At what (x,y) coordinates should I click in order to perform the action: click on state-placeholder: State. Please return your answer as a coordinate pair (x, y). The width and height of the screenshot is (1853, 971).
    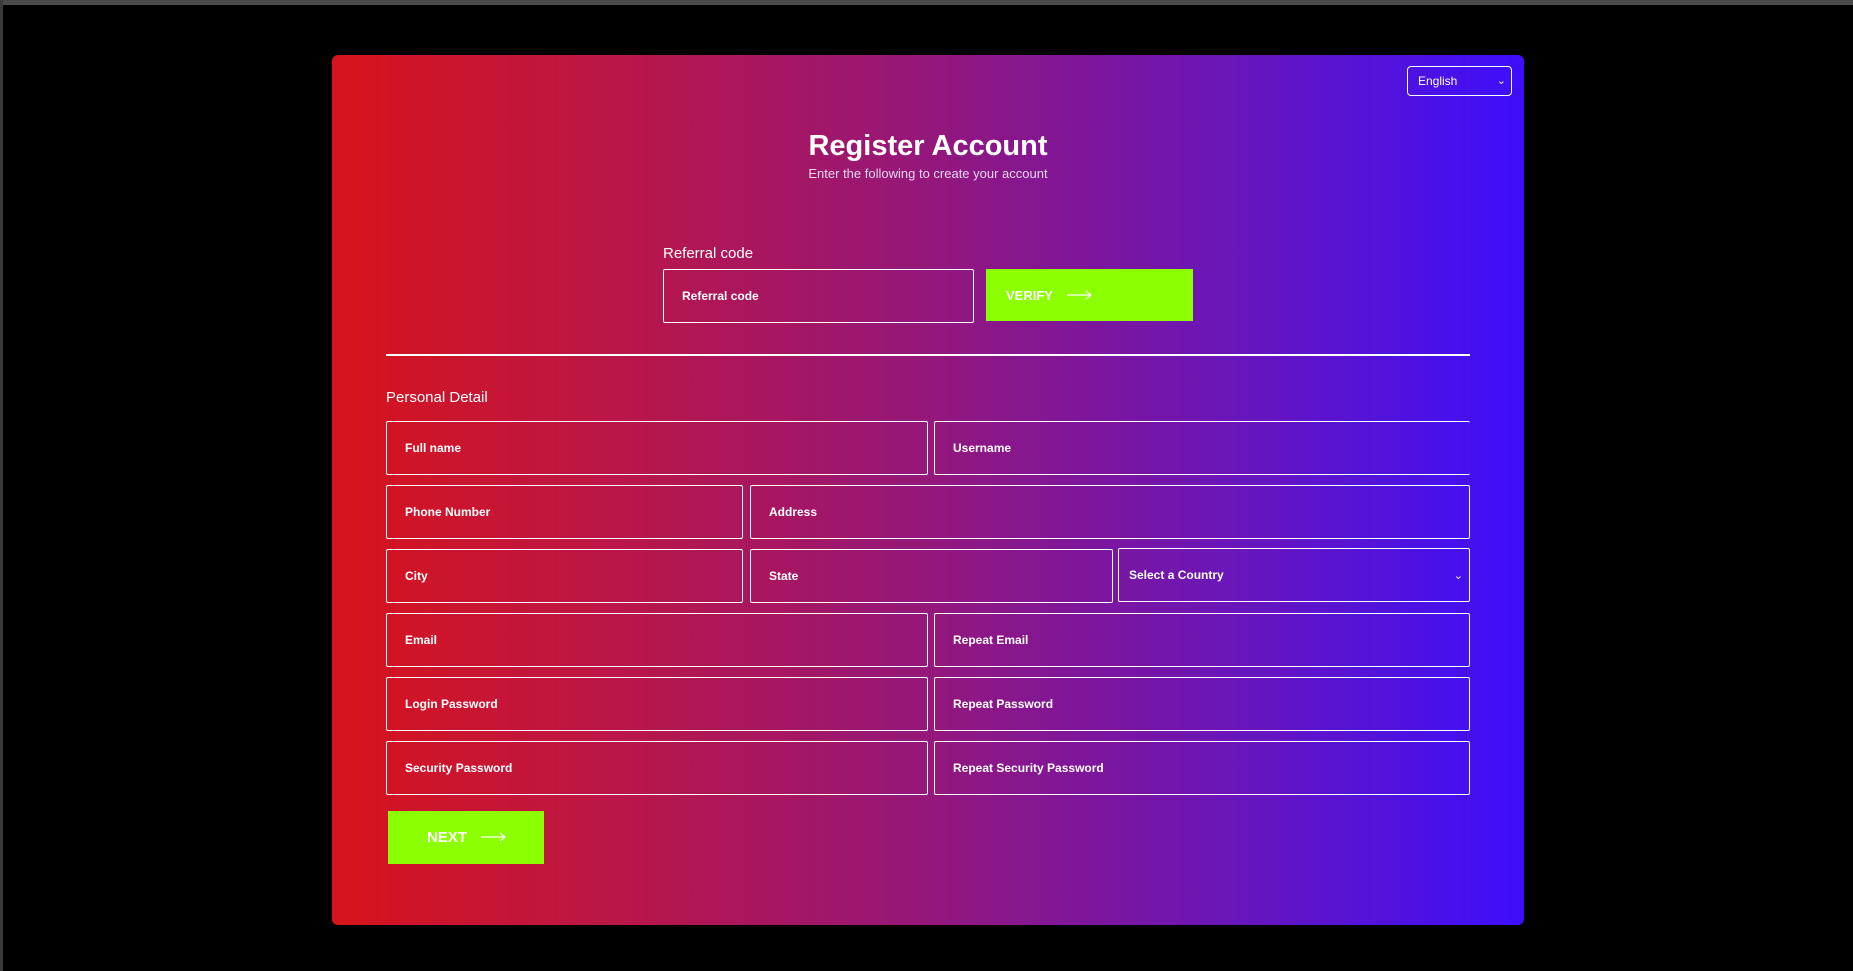
    Looking at the image, I should click on (784, 576).